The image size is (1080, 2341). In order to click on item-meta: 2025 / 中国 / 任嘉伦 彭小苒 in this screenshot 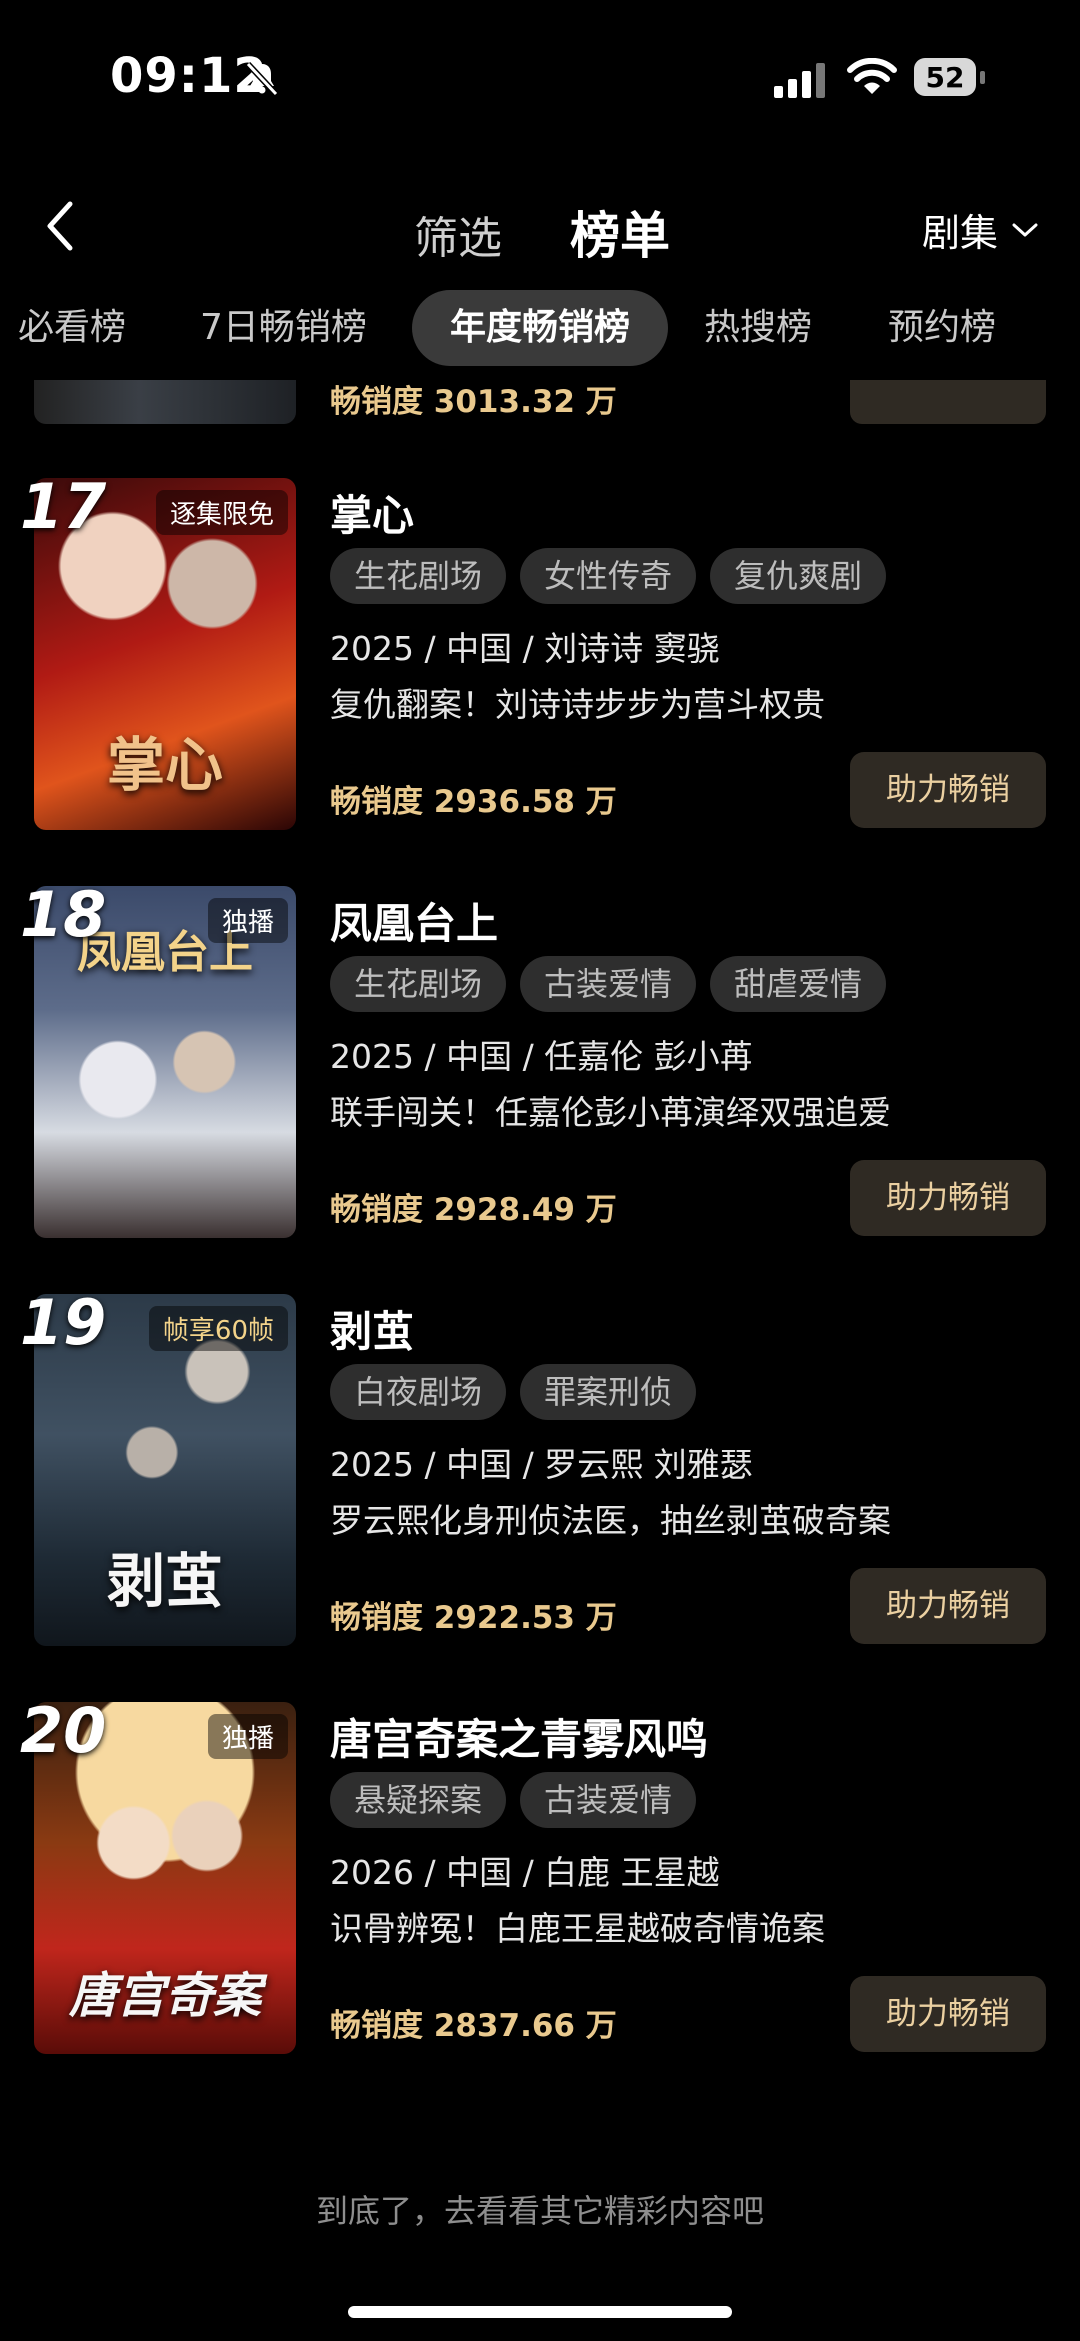, I will do `click(541, 1056)`.